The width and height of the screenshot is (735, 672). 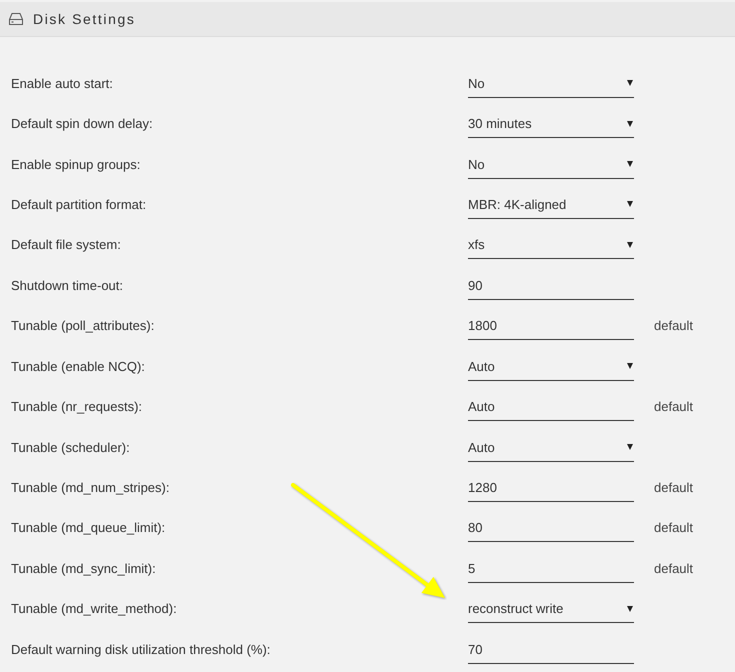 I want to click on hard-drive-icon, so click(x=16, y=19).